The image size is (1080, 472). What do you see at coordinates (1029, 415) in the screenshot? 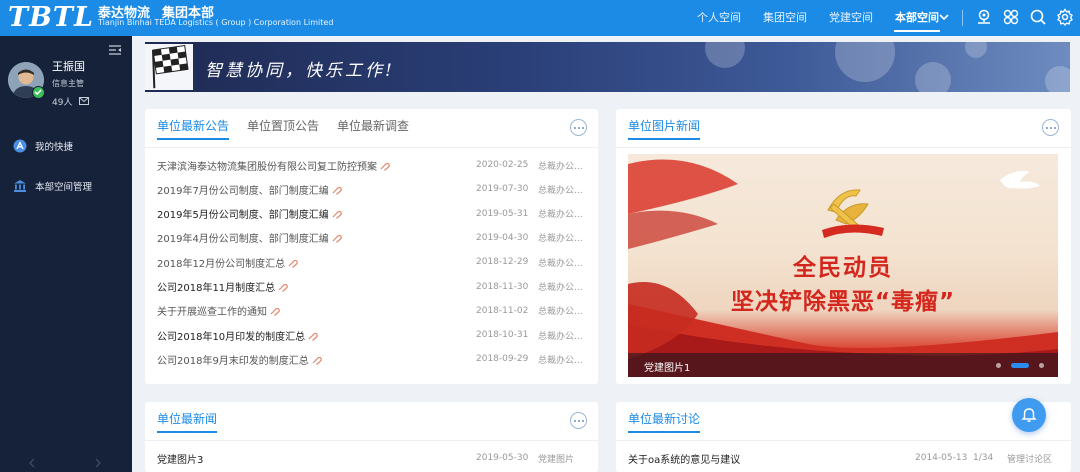
I see `notification-button` at bounding box center [1029, 415].